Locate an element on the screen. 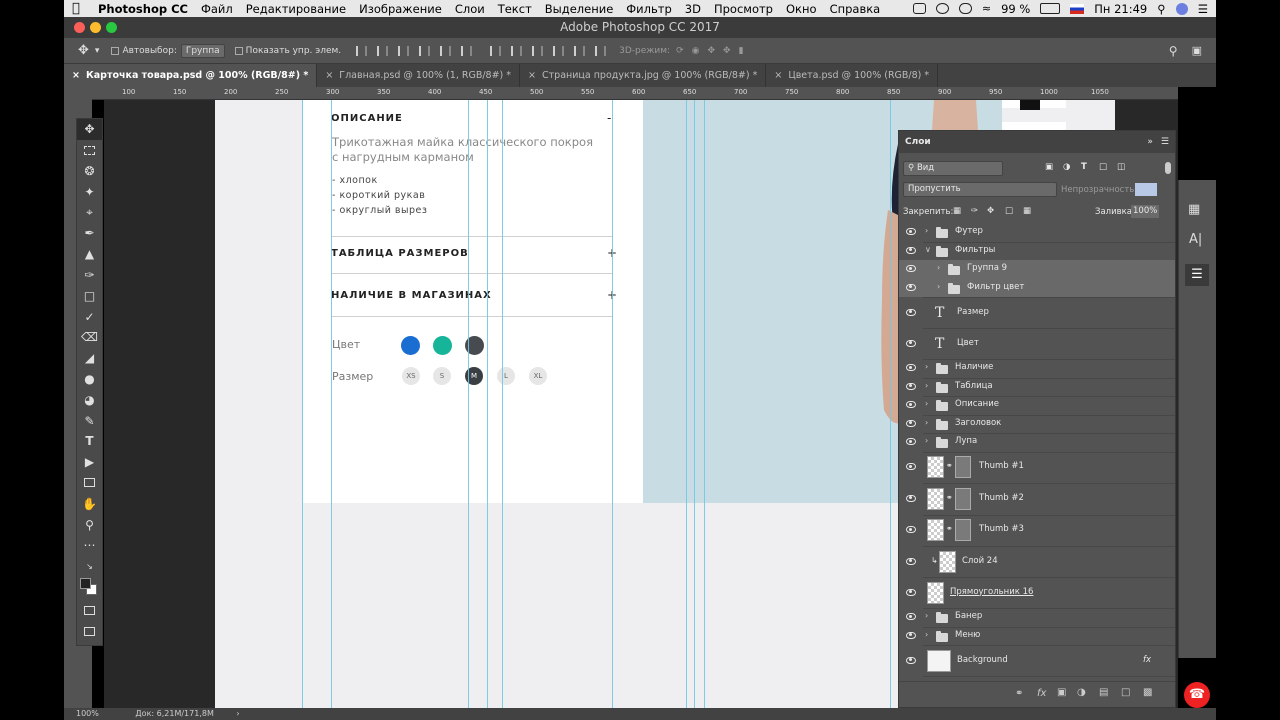 The width and height of the screenshot is (1280, 720). menu-text: Текст is located at coordinates (515, 9).